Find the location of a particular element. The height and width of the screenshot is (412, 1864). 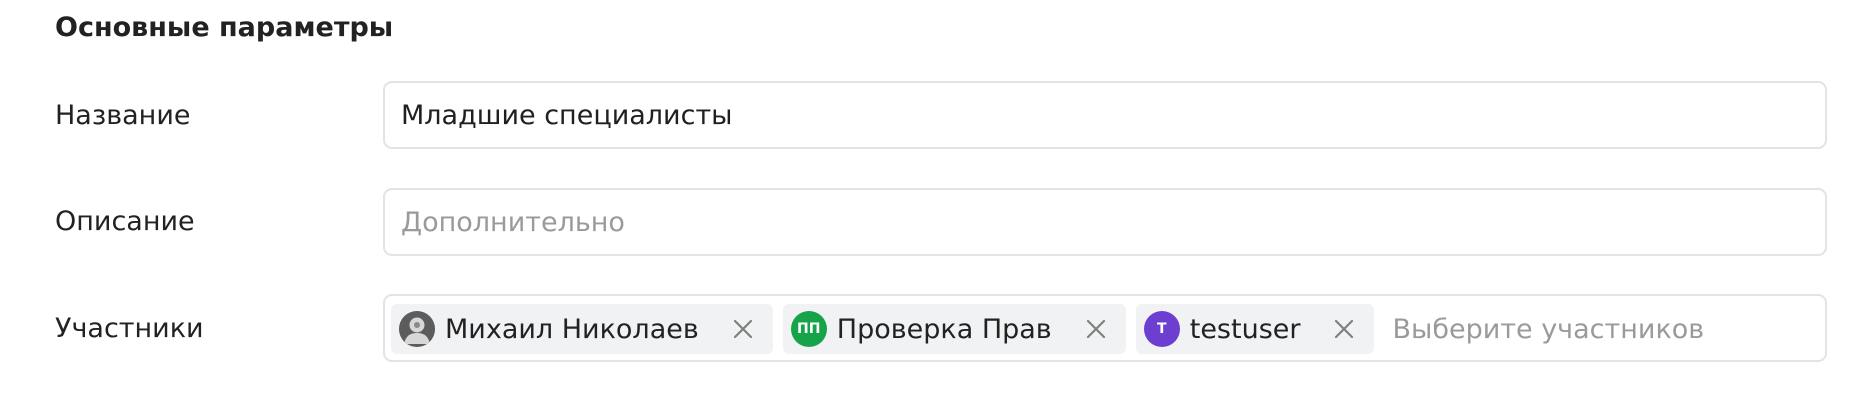

initials-avatar: T is located at coordinates (1161, 329).